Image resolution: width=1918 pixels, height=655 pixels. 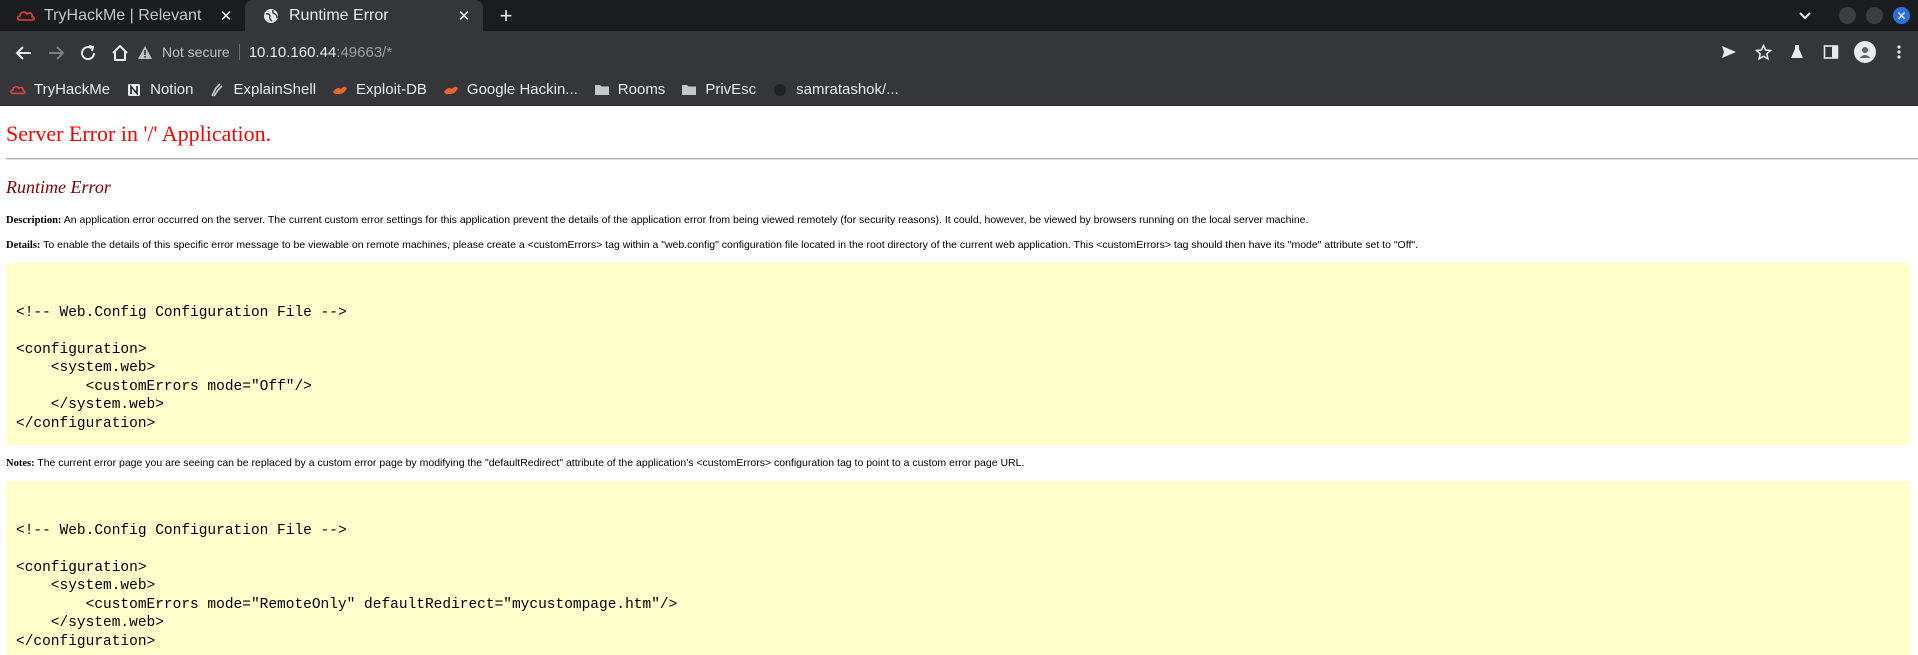 What do you see at coordinates (20, 463) in the screenshot?
I see `notes-label: Notes:` at bounding box center [20, 463].